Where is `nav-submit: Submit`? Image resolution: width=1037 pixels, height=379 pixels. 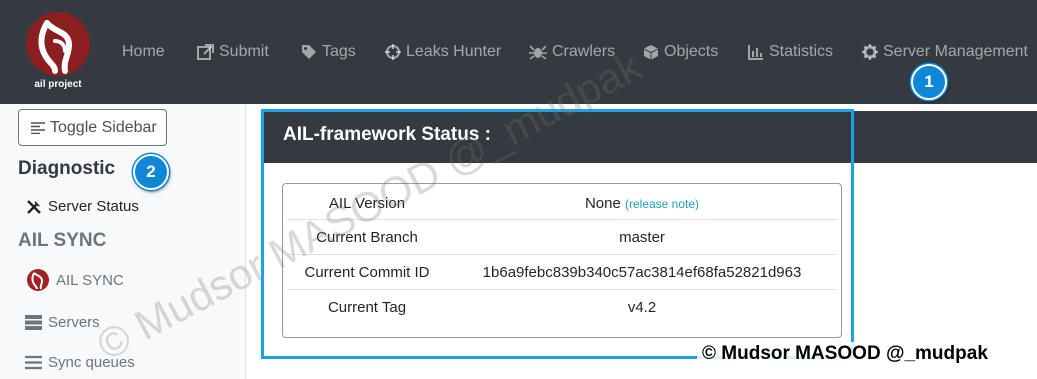
nav-submit: Submit is located at coordinates (233, 52).